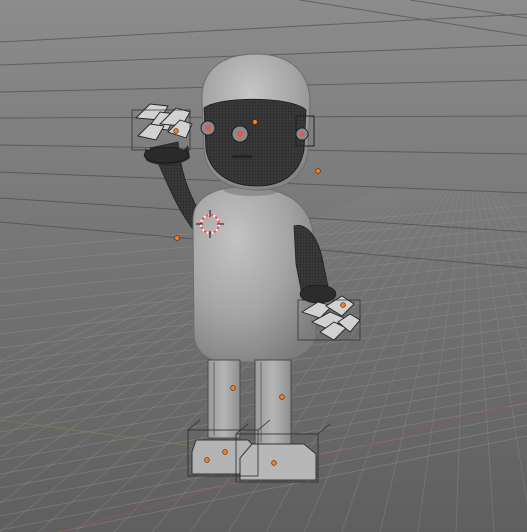  I want to click on torso, so click(254, 274).